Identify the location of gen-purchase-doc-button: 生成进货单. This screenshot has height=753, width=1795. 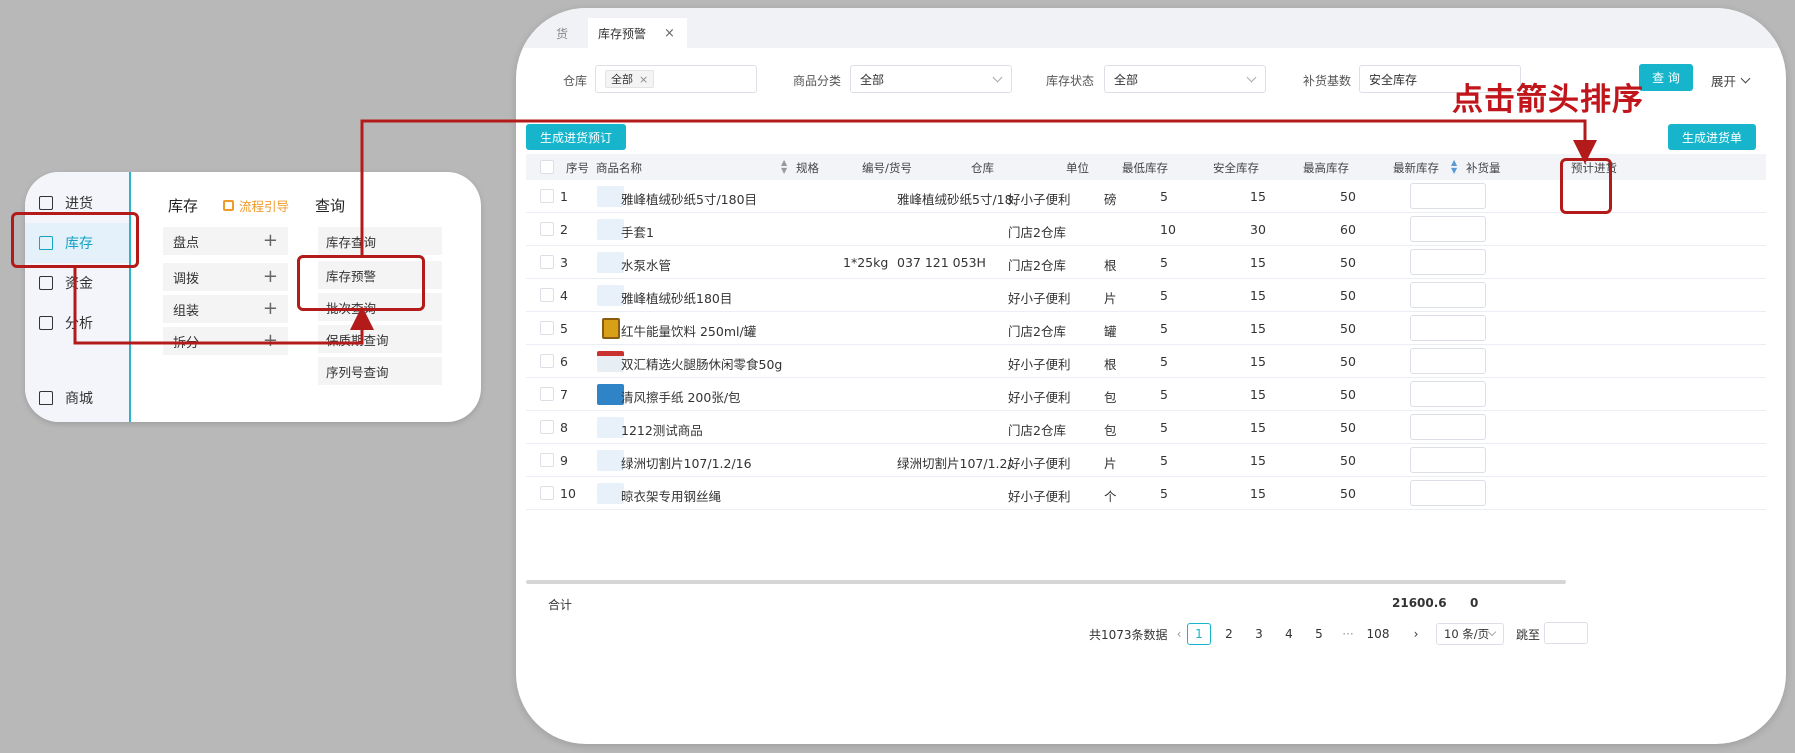
(1712, 137).